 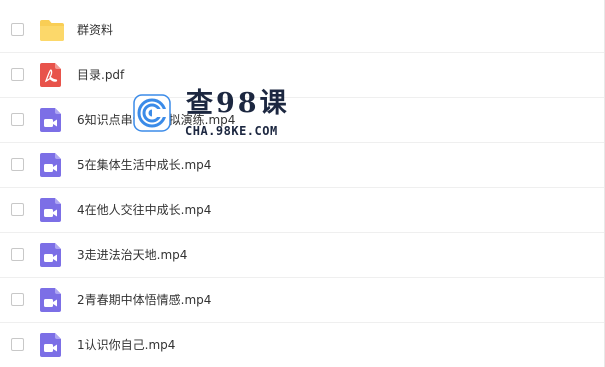 I want to click on file-name: 6知识点串讲综合拟演练.mp4, so click(x=156, y=120).